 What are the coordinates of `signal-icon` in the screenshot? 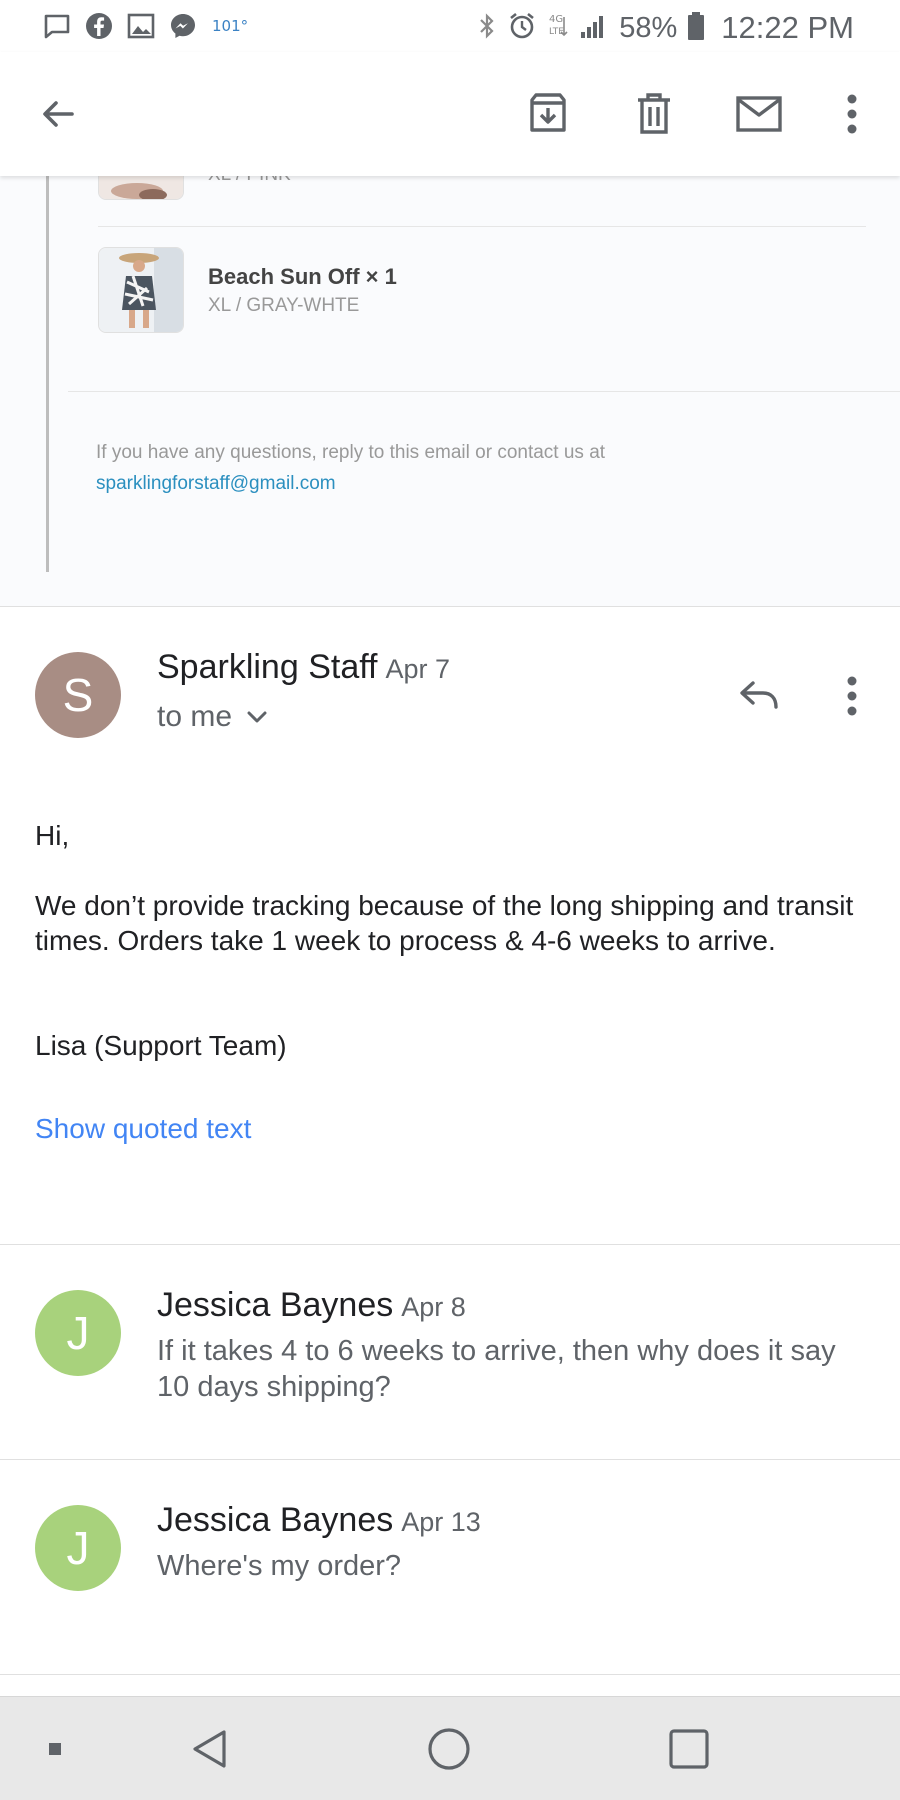 It's located at (594, 28).